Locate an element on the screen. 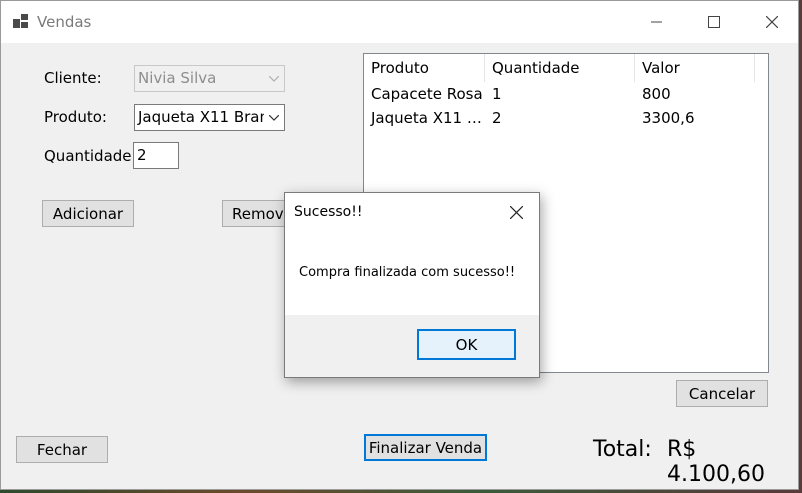  column-header-produto: Produto is located at coordinates (424, 68).